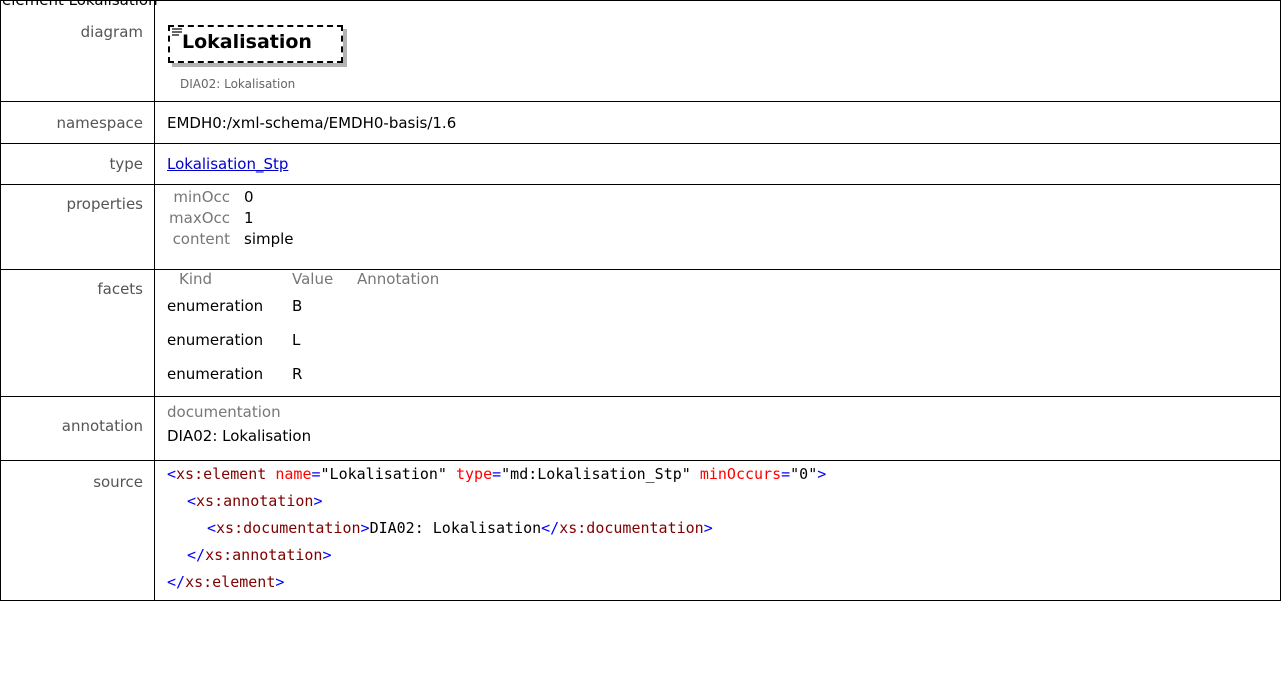  What do you see at coordinates (247, 42) in the screenshot?
I see `element-name: Lokalisation` at bounding box center [247, 42].